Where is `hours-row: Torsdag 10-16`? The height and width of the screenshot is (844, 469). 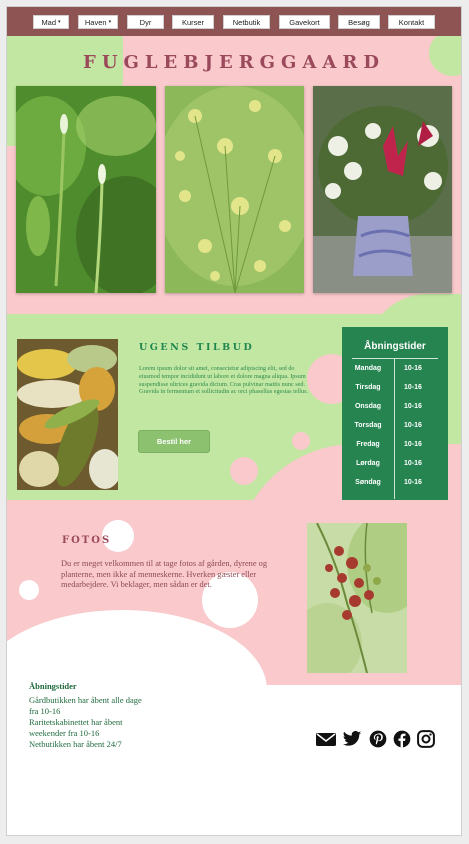 hours-row: Torsdag 10-16 is located at coordinates (388, 425).